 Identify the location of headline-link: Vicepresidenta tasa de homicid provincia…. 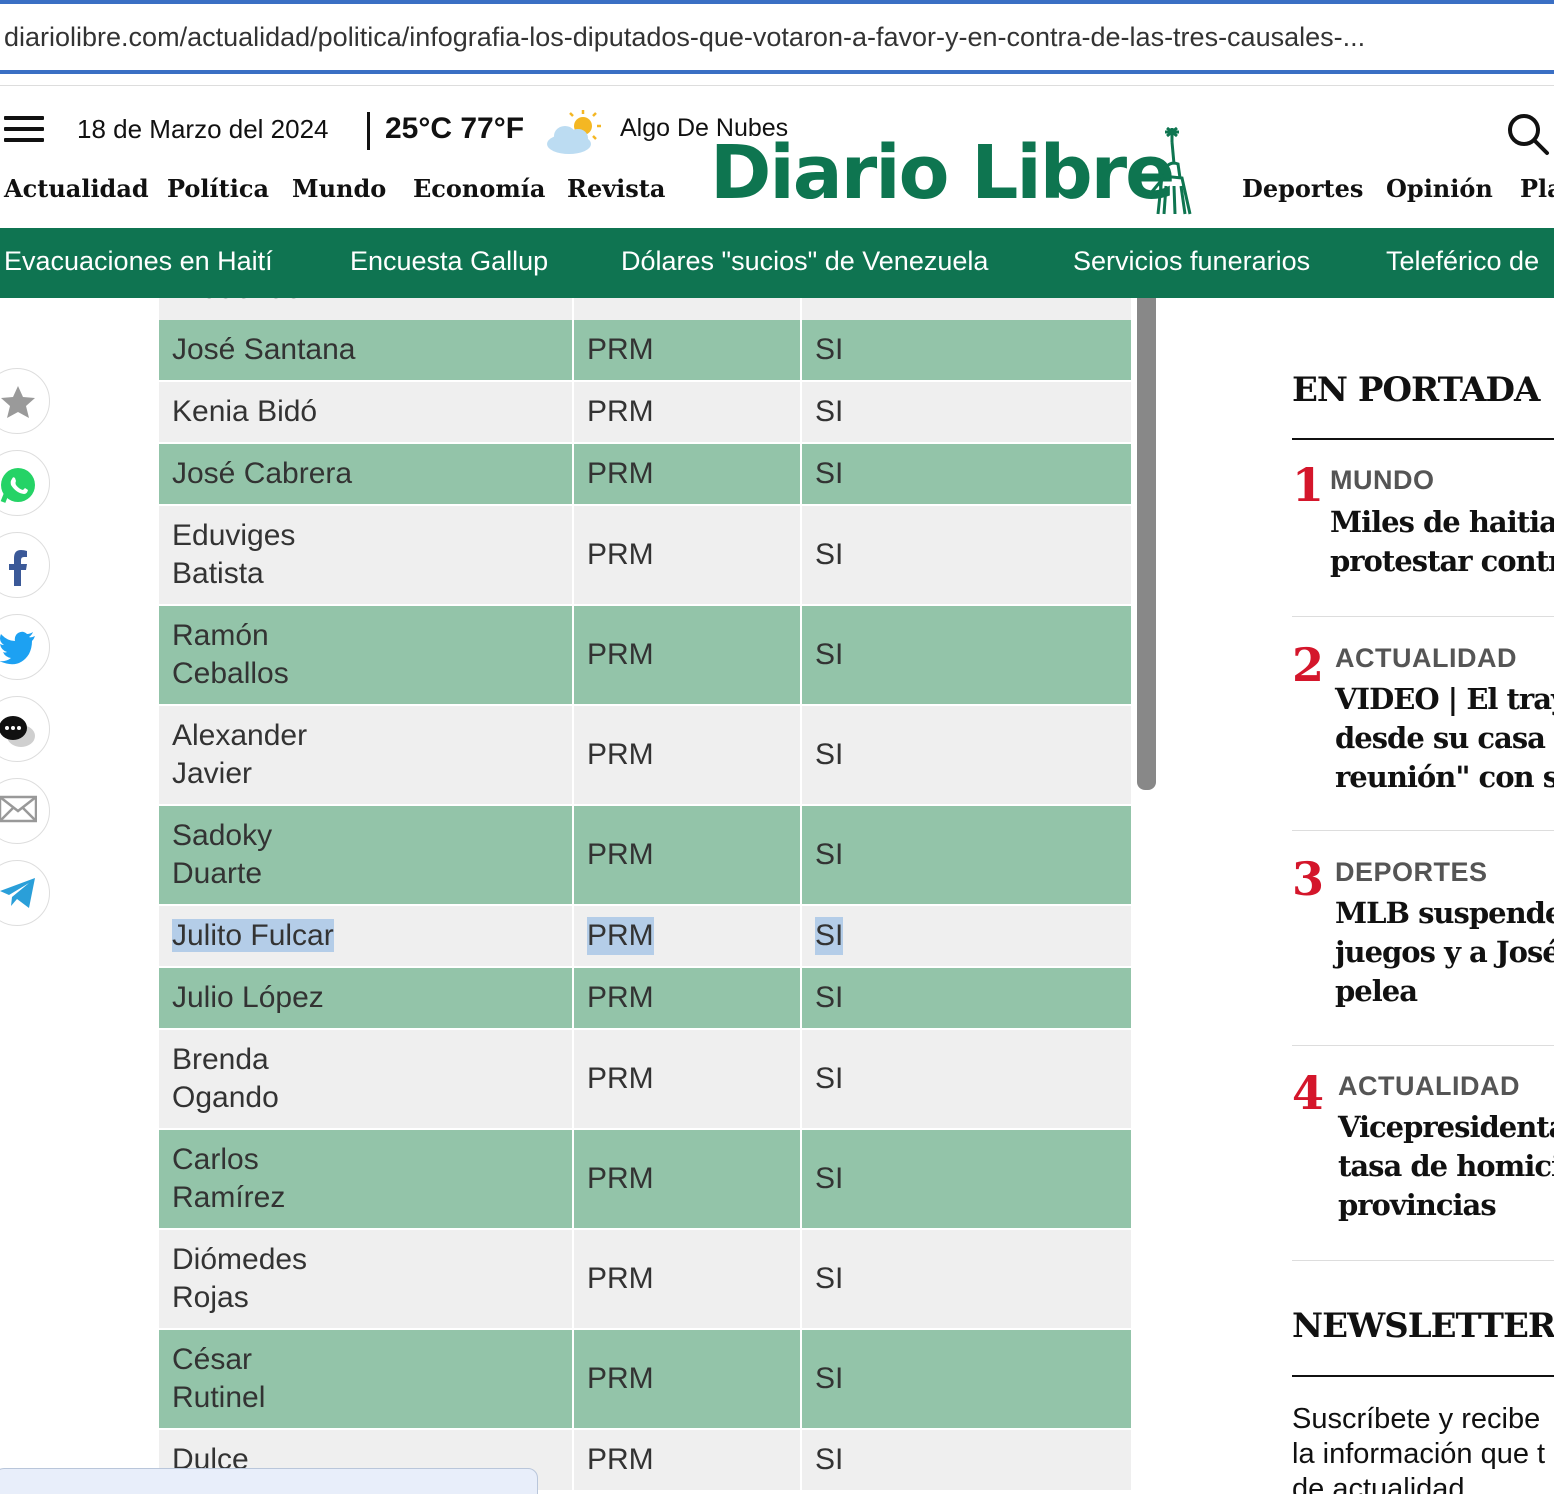
(1446, 1166).